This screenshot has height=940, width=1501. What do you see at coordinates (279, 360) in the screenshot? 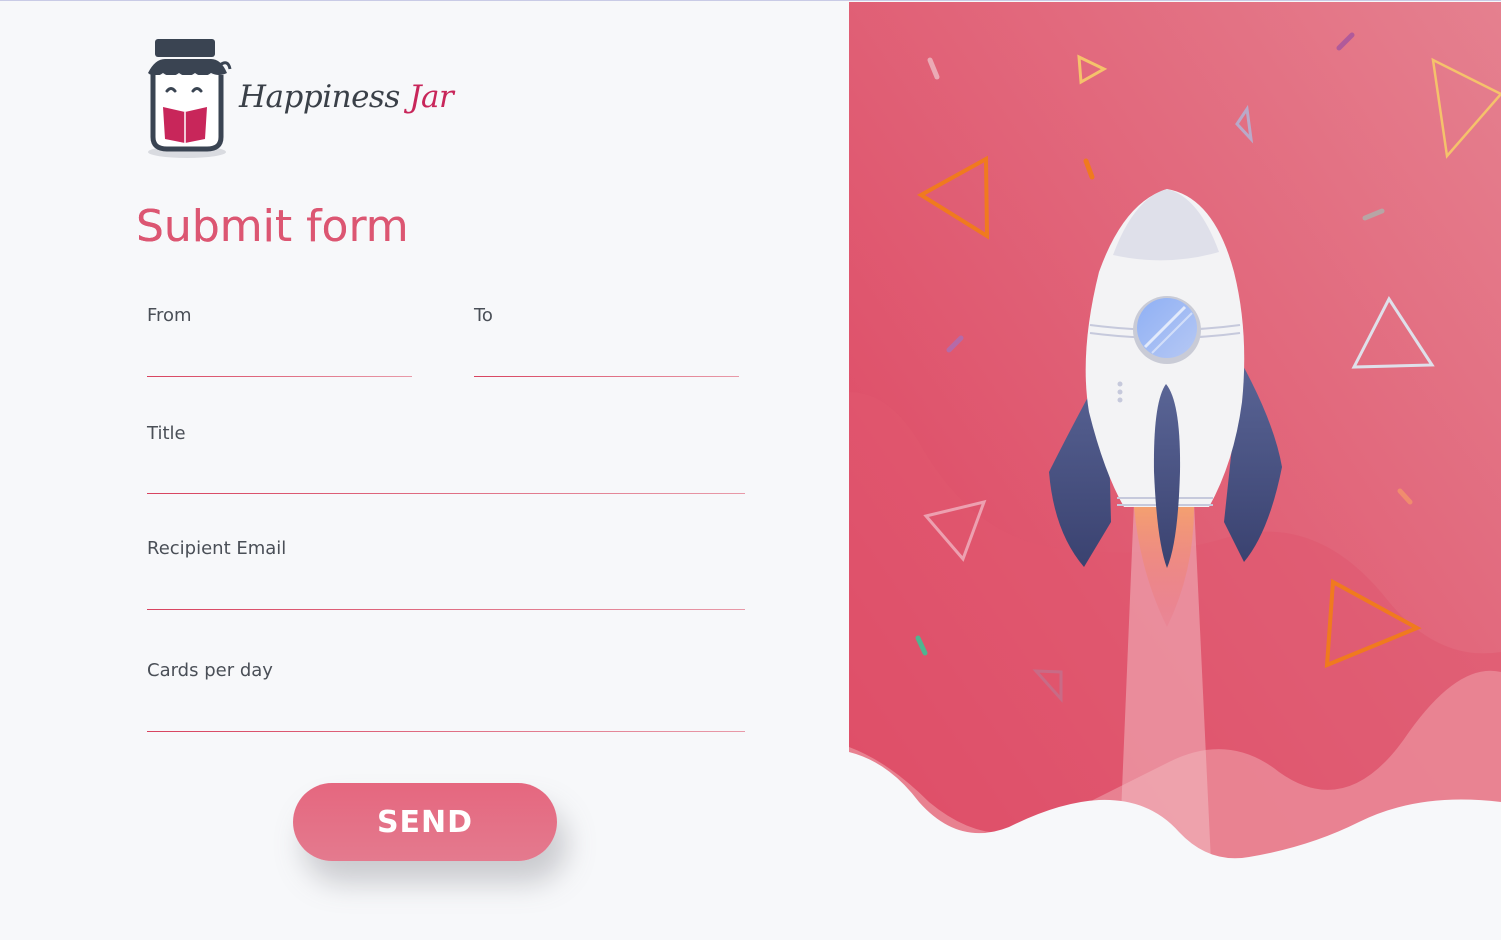
I see `from-input` at bounding box center [279, 360].